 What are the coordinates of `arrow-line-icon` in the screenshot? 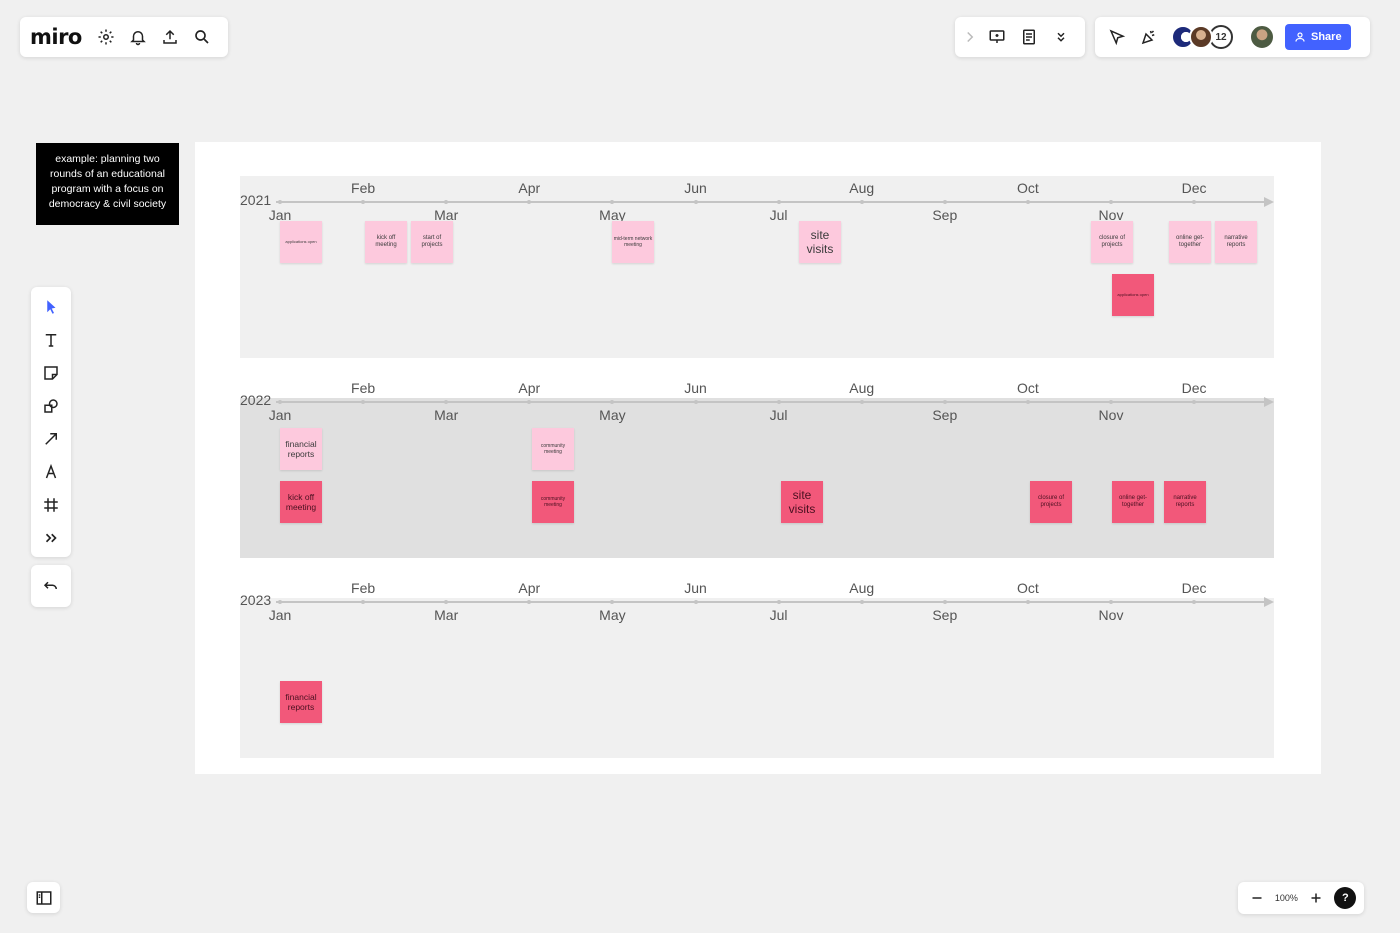 It's located at (51, 438).